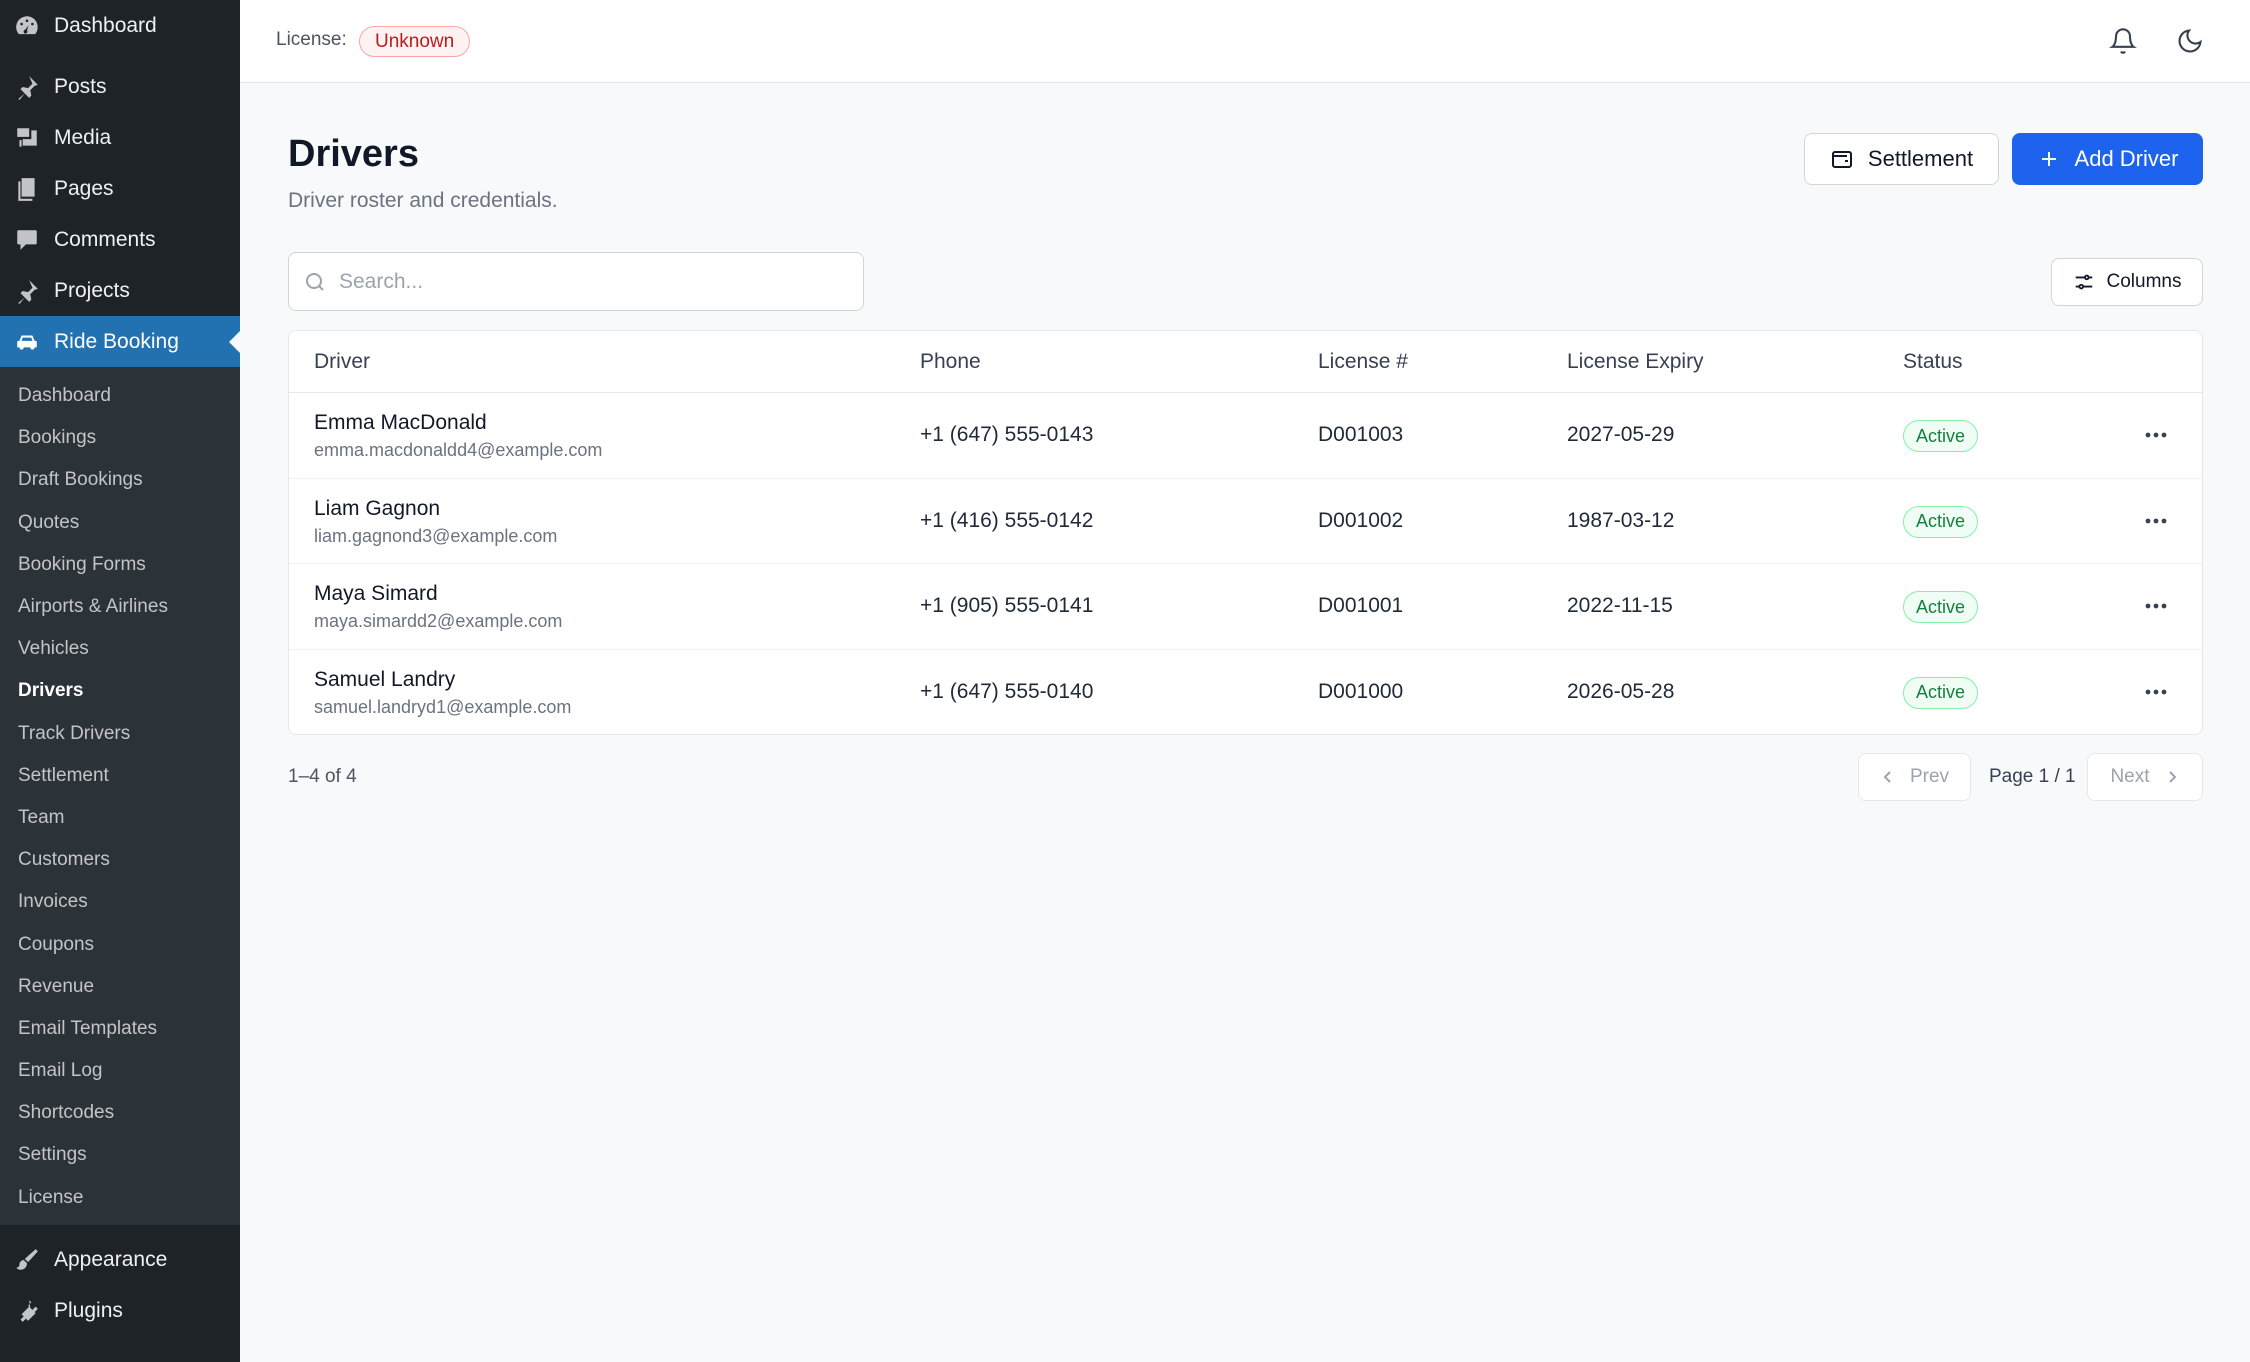  What do you see at coordinates (1361, 691) in the screenshot?
I see `driver-license: D001000` at bounding box center [1361, 691].